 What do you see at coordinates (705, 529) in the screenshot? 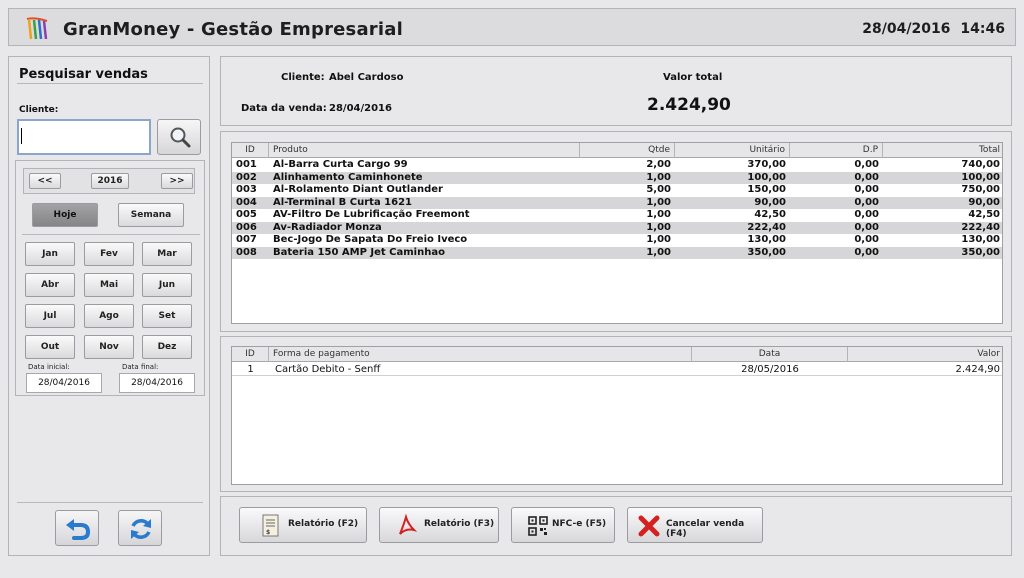
I see `cancel-sale-label: Cancelar venda (F4)` at bounding box center [705, 529].